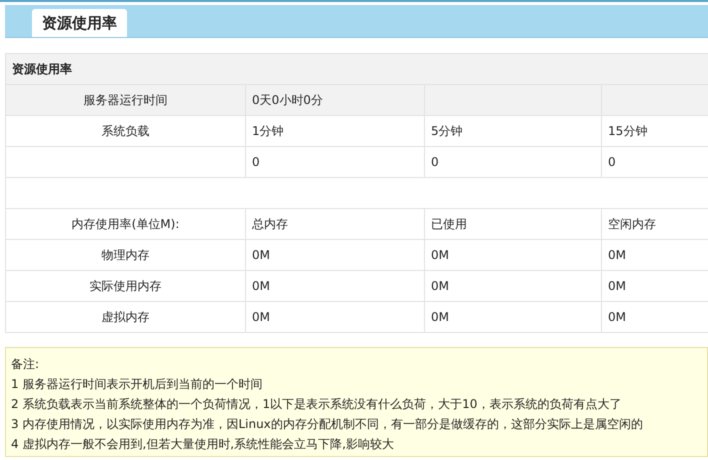 This screenshot has width=708, height=460. What do you see at coordinates (270, 224) in the screenshot?
I see `table-cell: 总内存` at bounding box center [270, 224].